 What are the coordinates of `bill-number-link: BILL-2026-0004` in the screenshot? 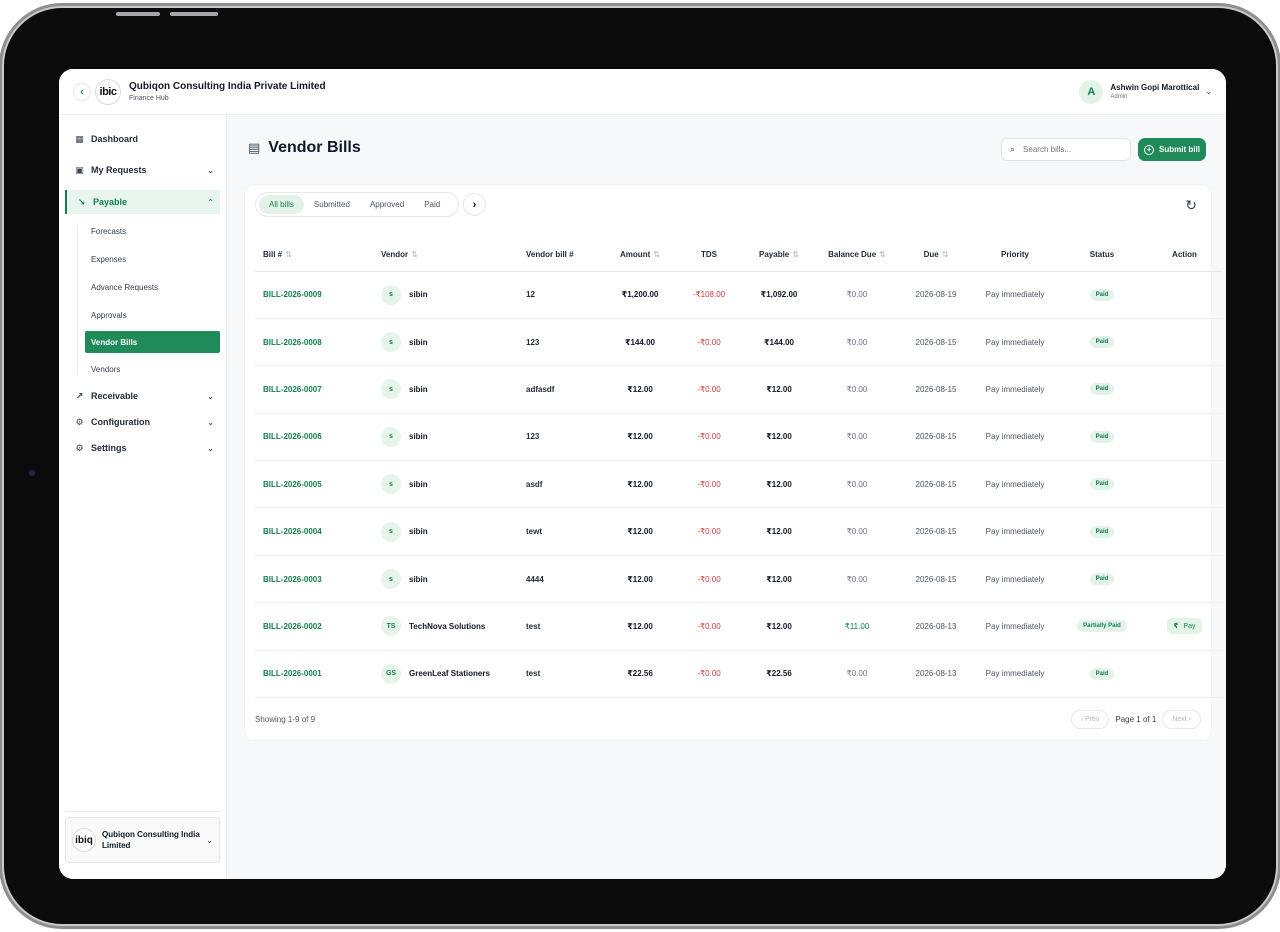 It's located at (314, 531).